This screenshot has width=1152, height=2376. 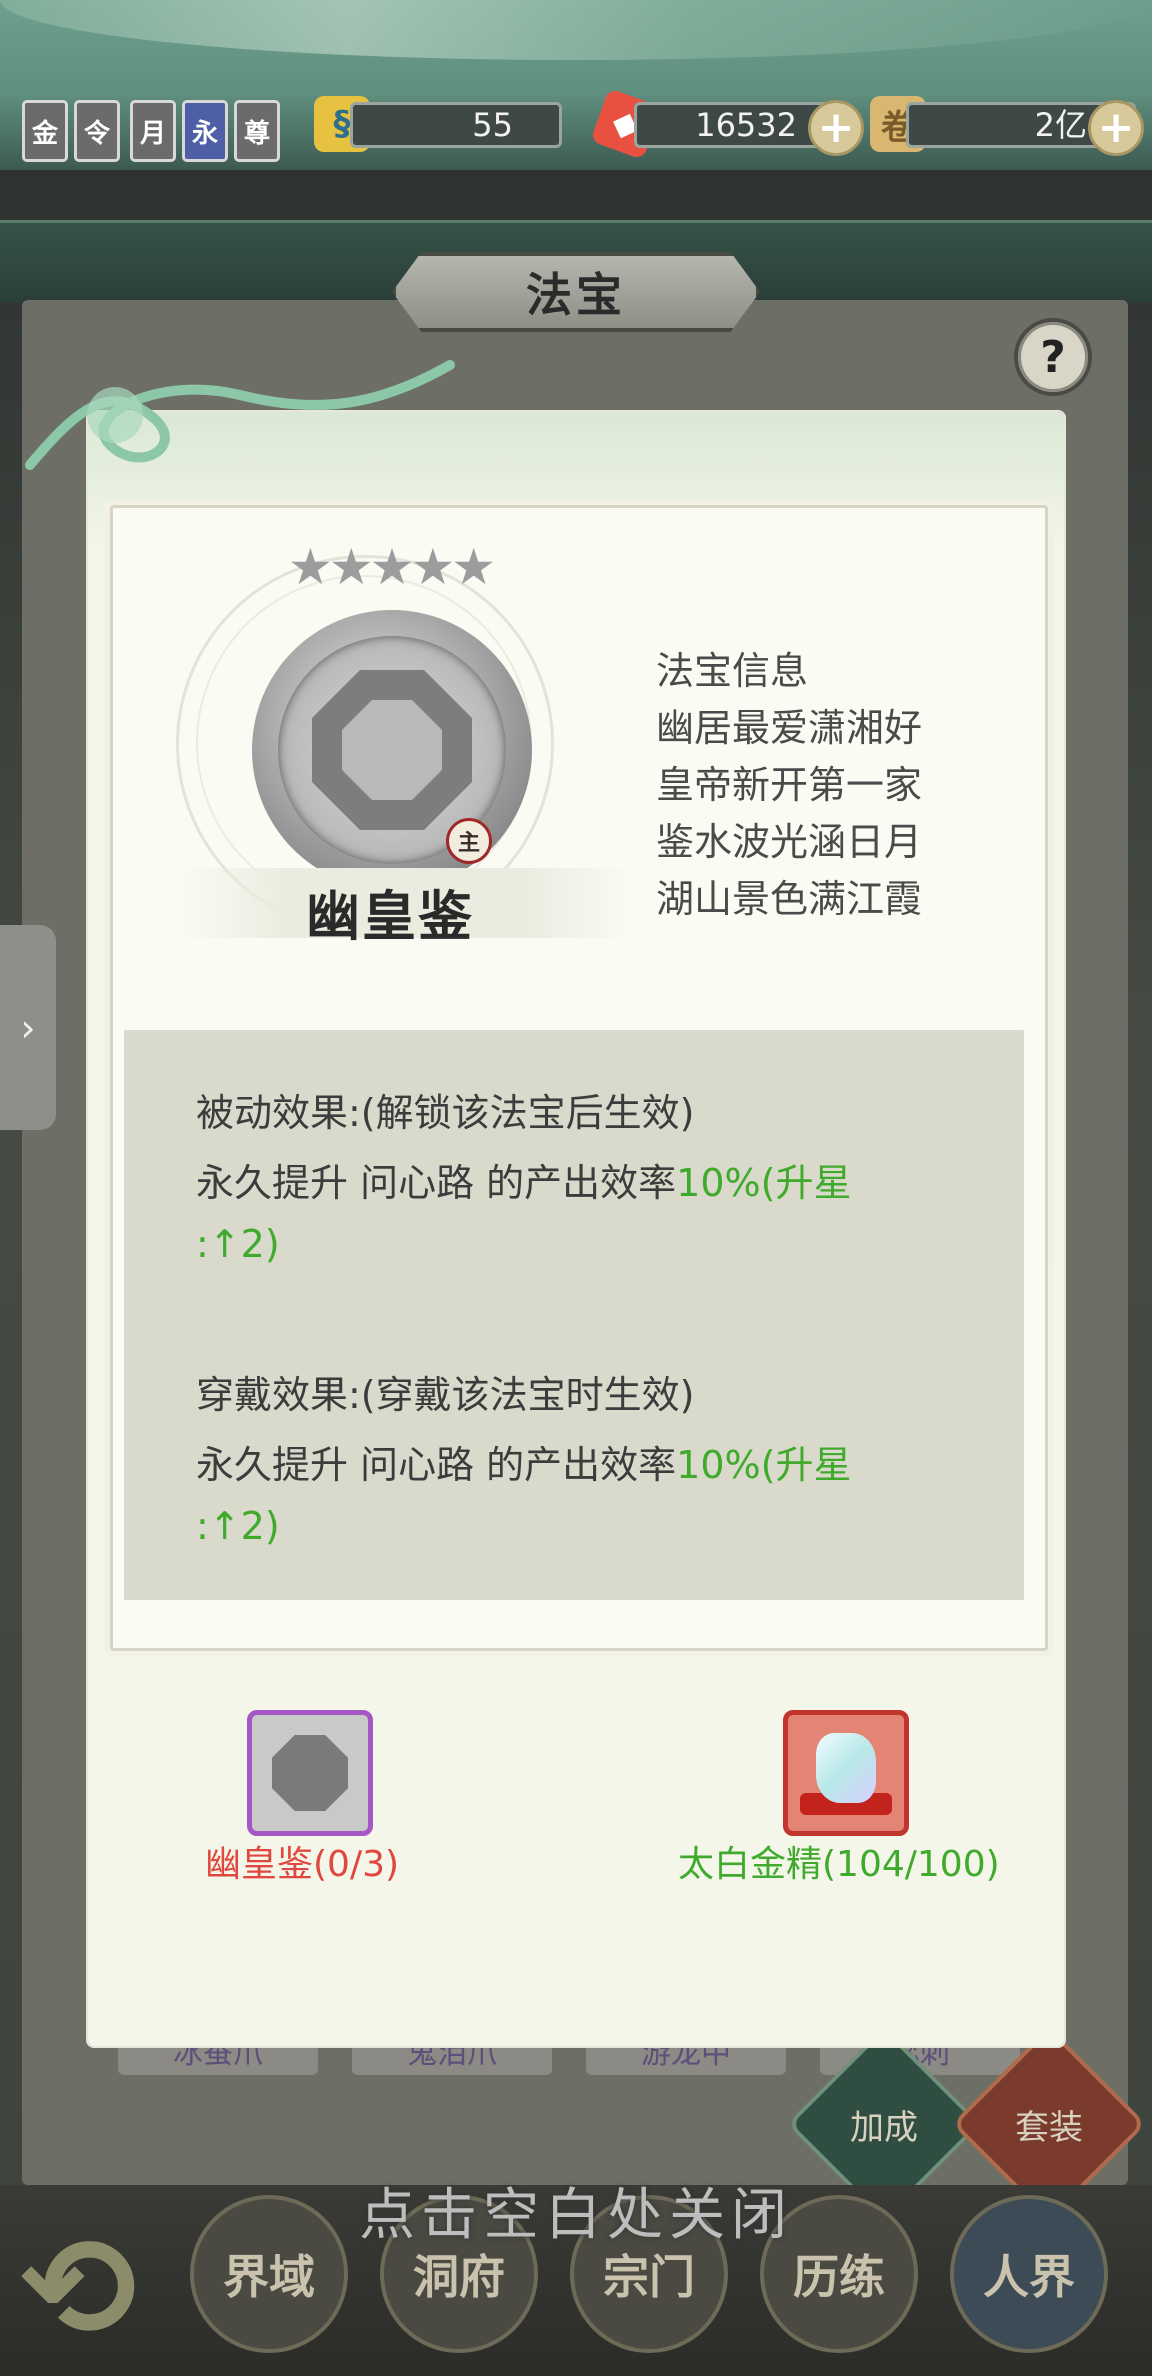 What do you see at coordinates (1116, 128) in the screenshot?
I see `add-scroll-button: +` at bounding box center [1116, 128].